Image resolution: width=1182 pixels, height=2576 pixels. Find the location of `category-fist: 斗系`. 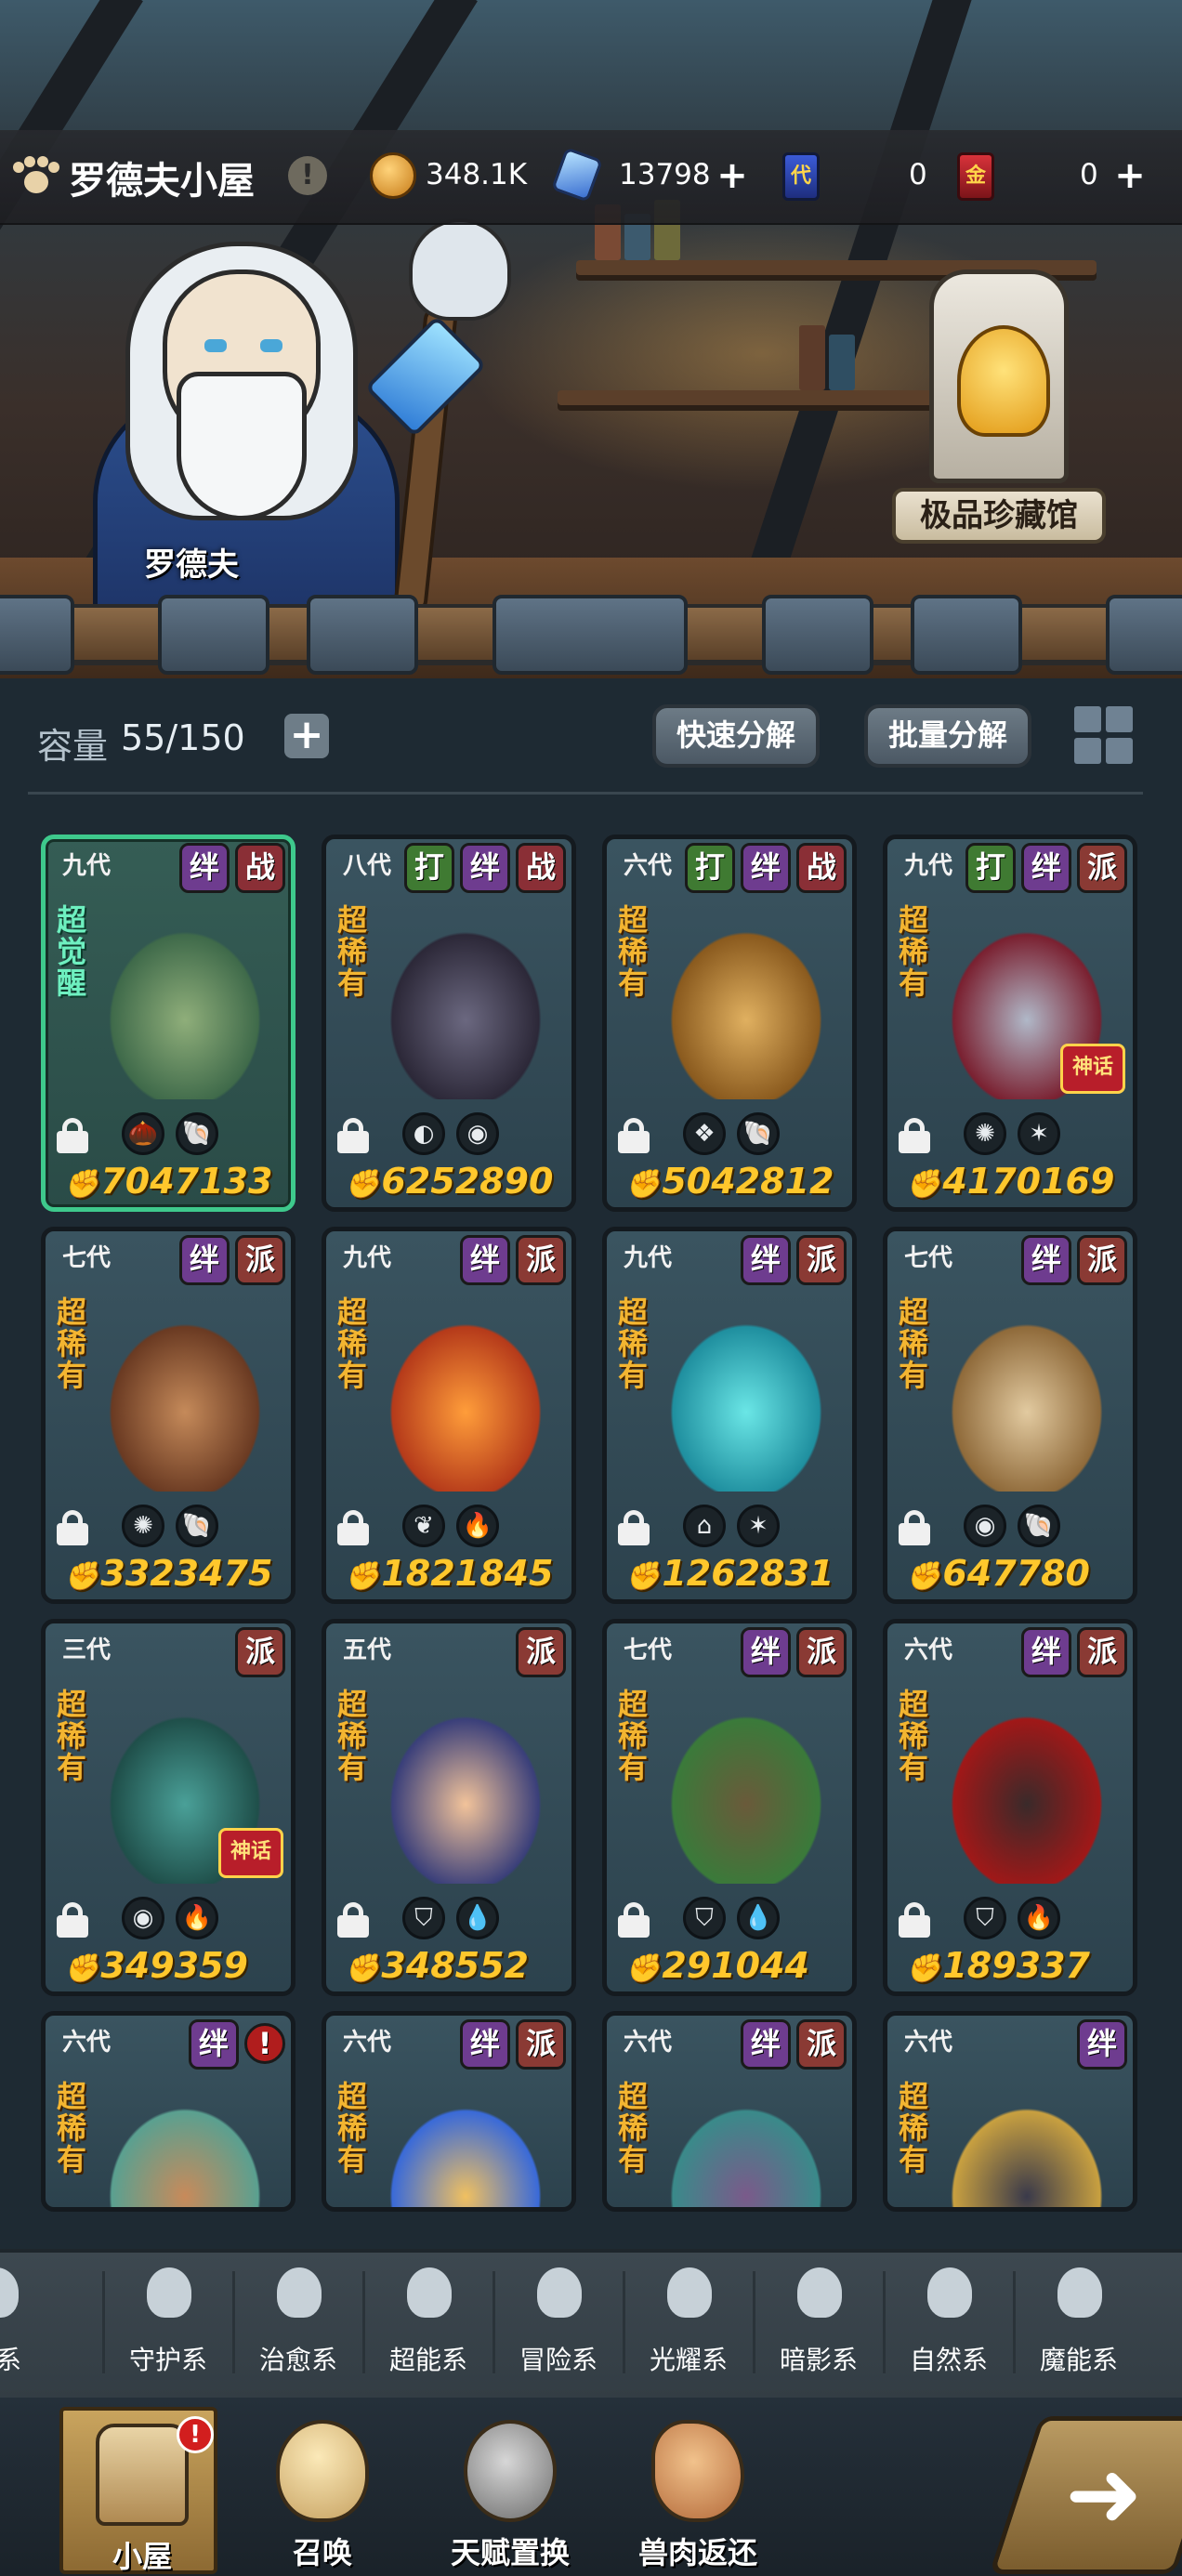

category-fist: 斗系 is located at coordinates (28, 2325).